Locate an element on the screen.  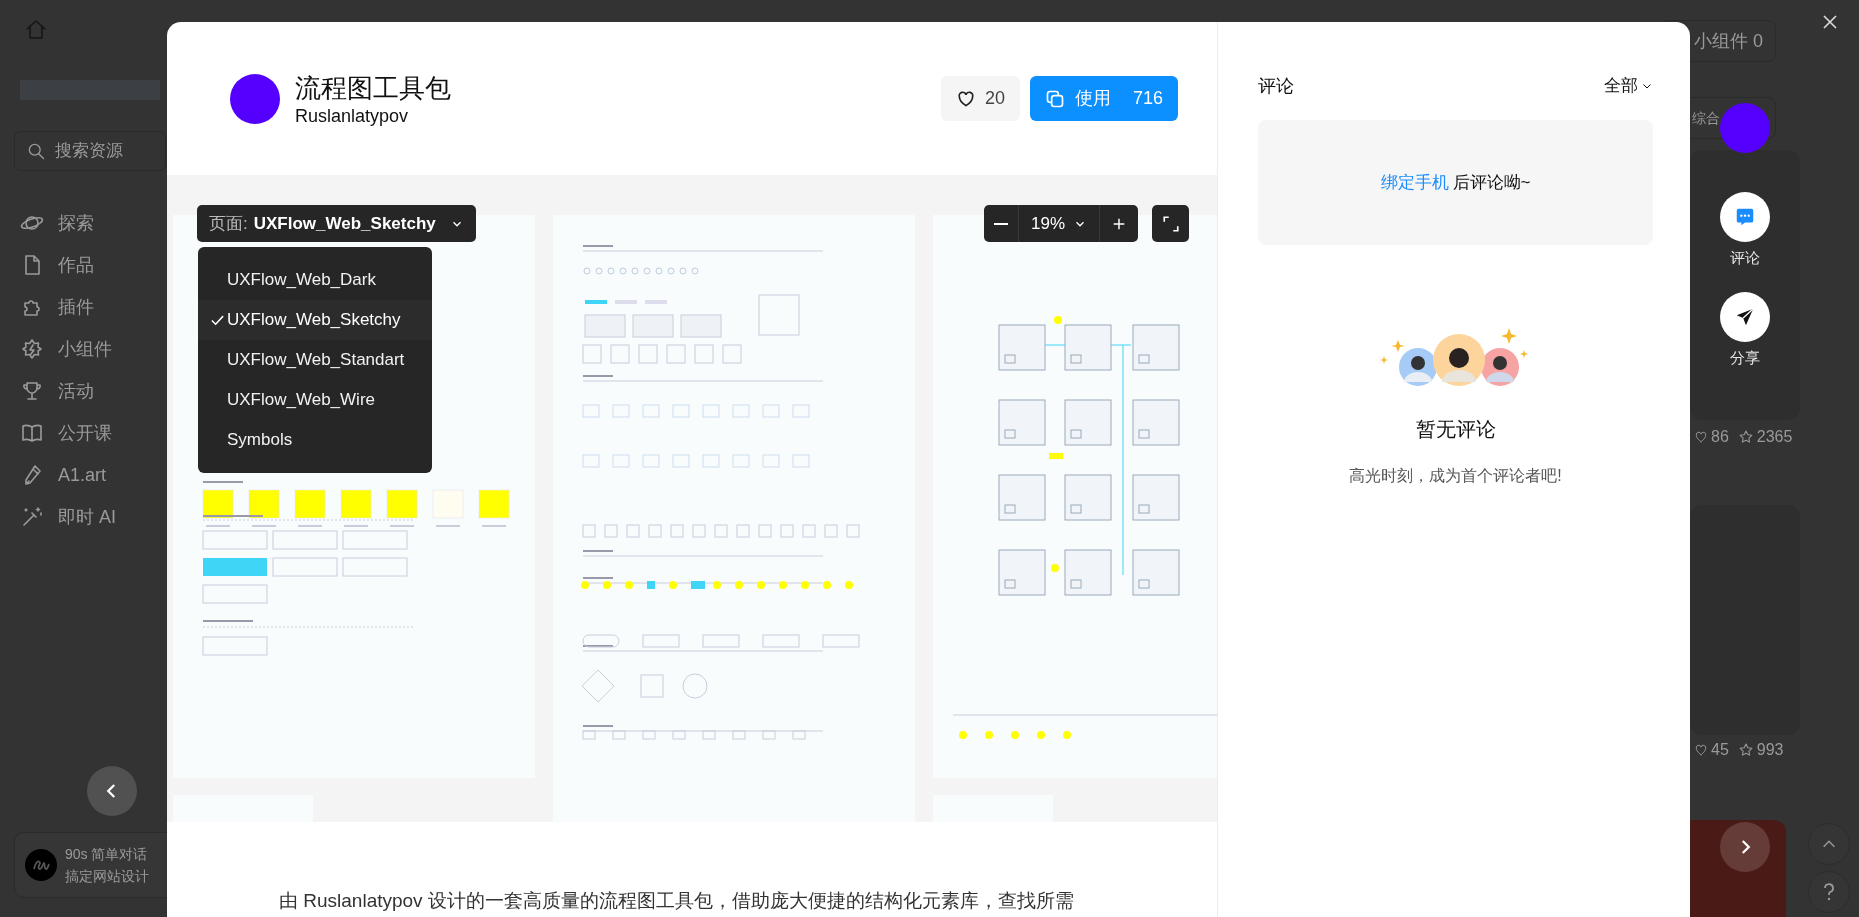
comment-filter: 全部 is located at coordinates (1628, 86).